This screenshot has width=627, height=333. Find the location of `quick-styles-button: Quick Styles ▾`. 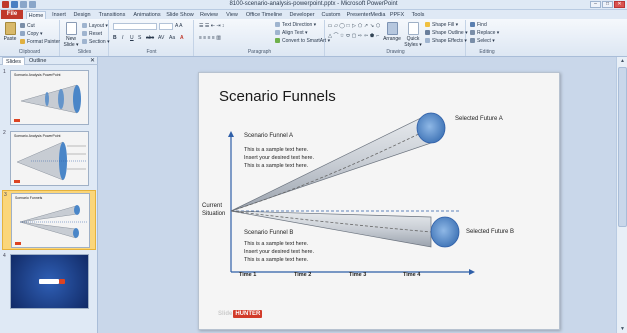

quick-styles-button: Quick Styles ▾ is located at coordinates (413, 35).